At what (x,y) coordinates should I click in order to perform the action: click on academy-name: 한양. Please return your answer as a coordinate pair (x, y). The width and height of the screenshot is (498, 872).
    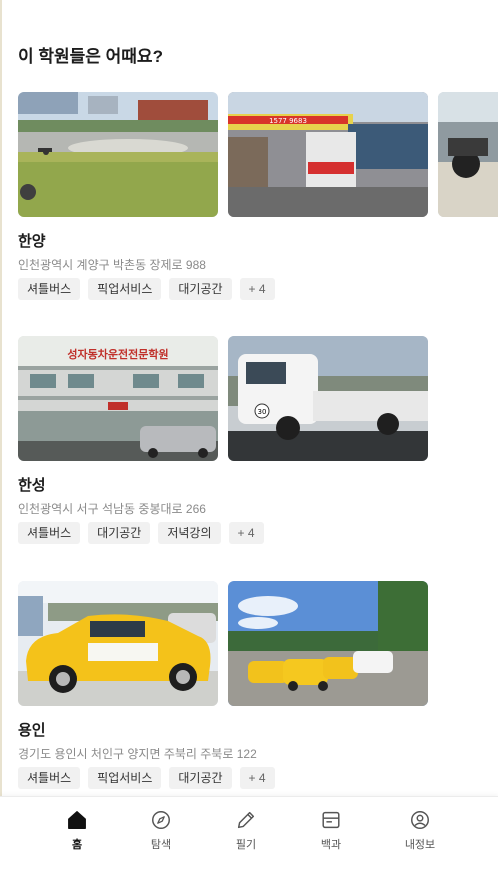
    Looking at the image, I should click on (32, 240).